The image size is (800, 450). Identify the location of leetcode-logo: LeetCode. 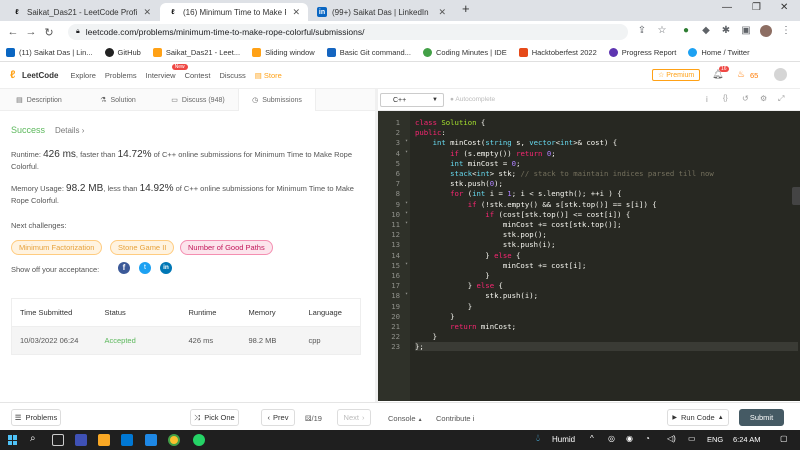
(40, 75).